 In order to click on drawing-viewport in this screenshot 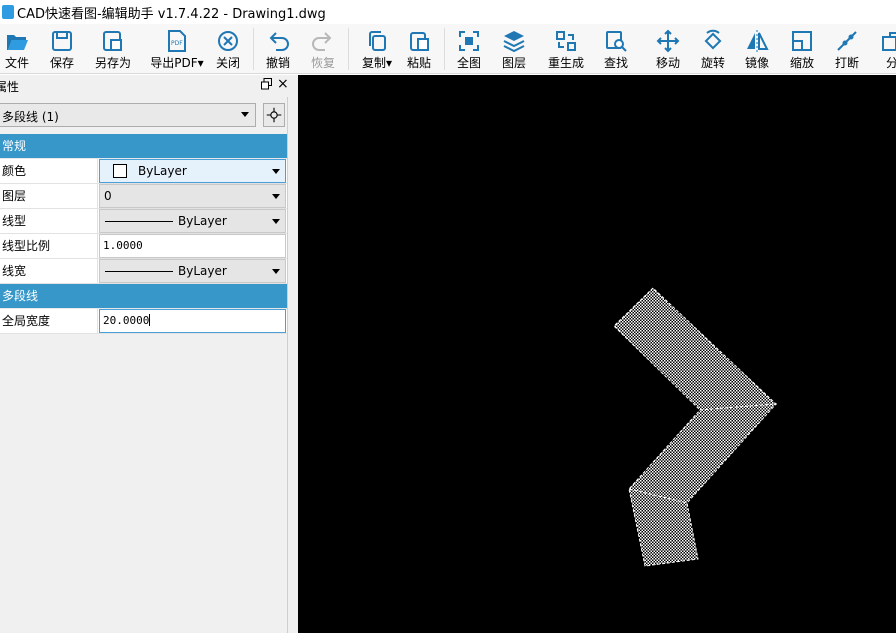, I will do `click(695, 427)`.